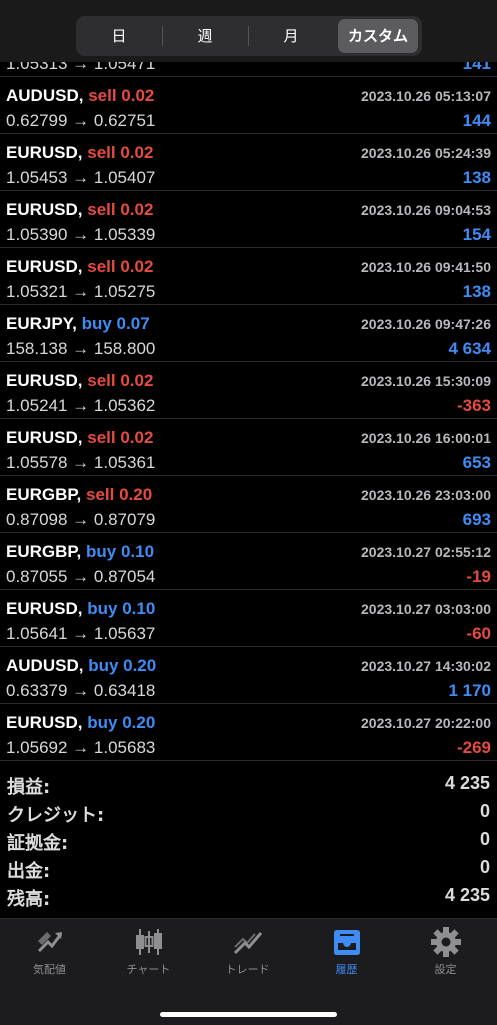 The height and width of the screenshot is (1025, 497). I want to click on tab-label: 設定, so click(445, 969).